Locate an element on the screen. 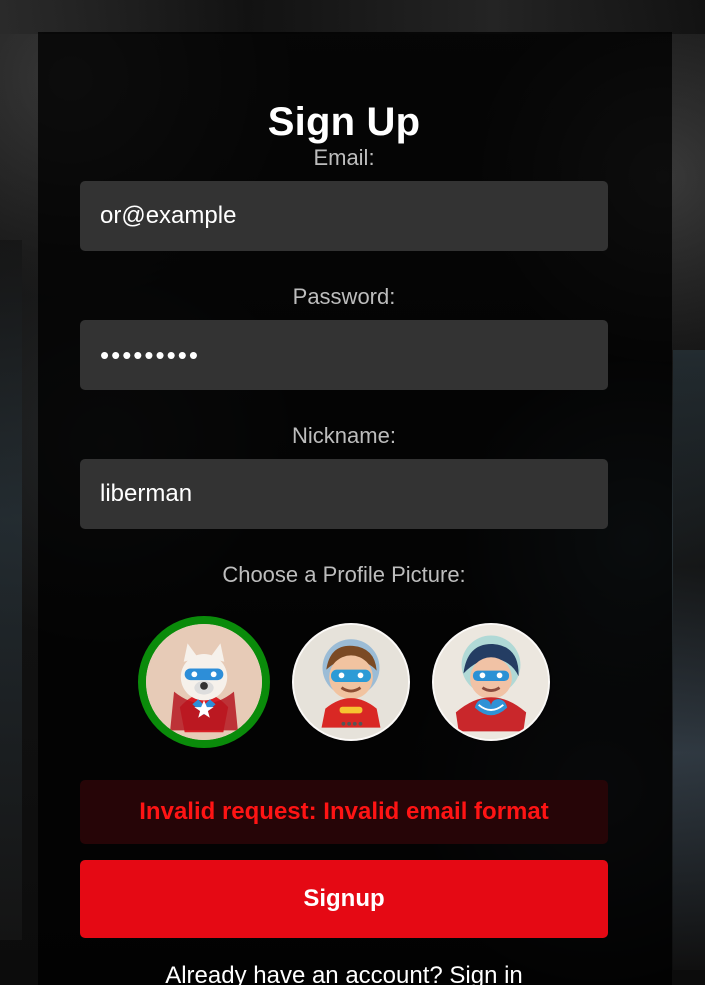  profile-picture-option-girl is located at coordinates (491, 682).